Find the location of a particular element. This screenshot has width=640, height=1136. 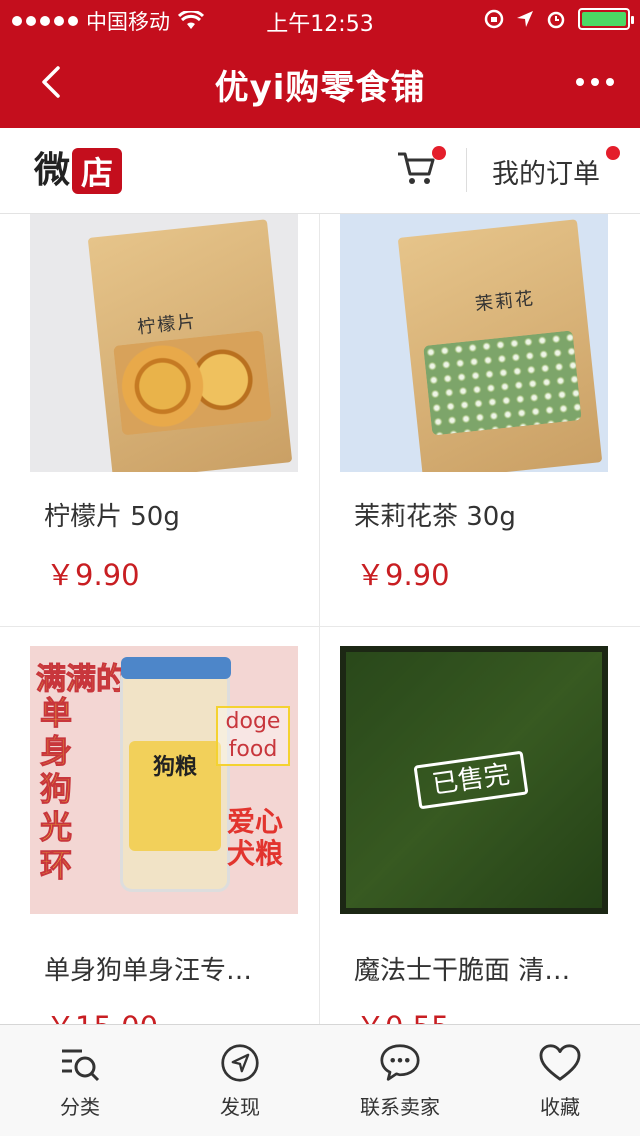

product-name: 柠檬片 50g is located at coordinates (112, 517).